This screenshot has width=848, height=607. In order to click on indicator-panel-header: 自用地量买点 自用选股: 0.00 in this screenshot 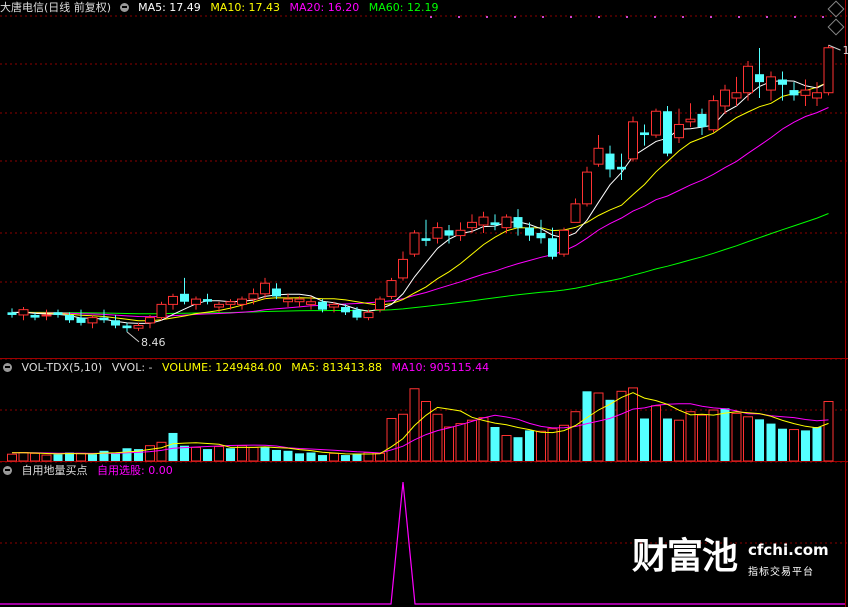, I will do `click(89, 471)`.